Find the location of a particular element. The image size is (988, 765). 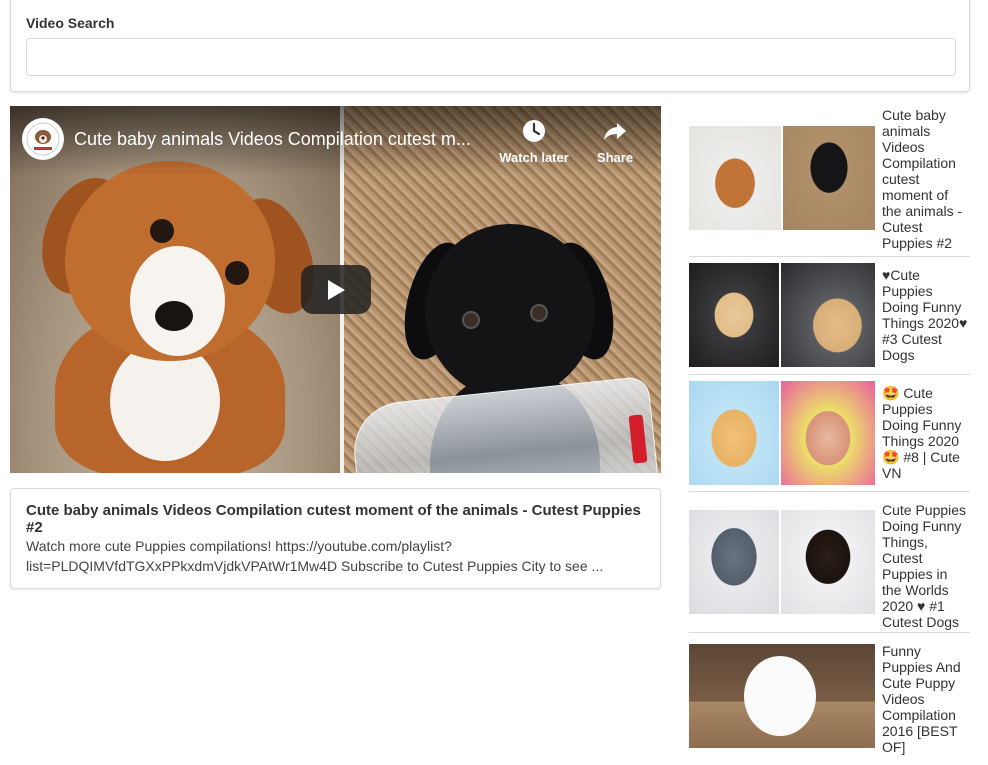

puppy-nose is located at coordinates (174, 316).